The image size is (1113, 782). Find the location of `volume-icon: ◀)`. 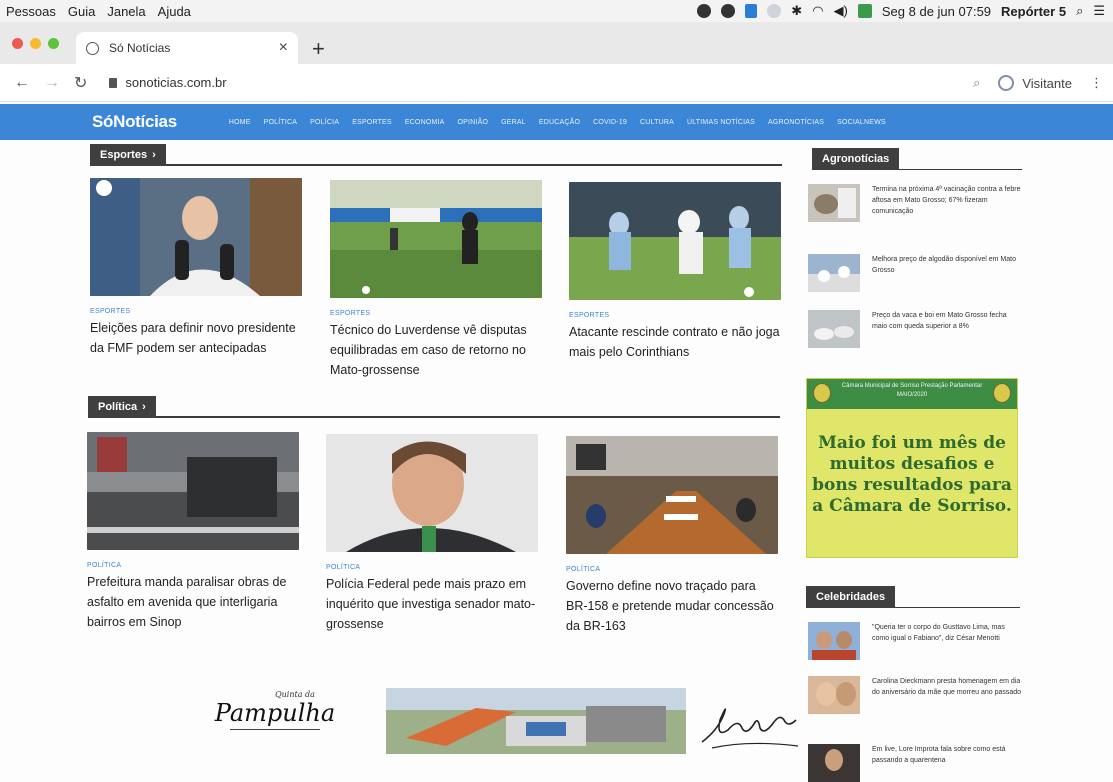

volume-icon: ◀) is located at coordinates (841, 11).